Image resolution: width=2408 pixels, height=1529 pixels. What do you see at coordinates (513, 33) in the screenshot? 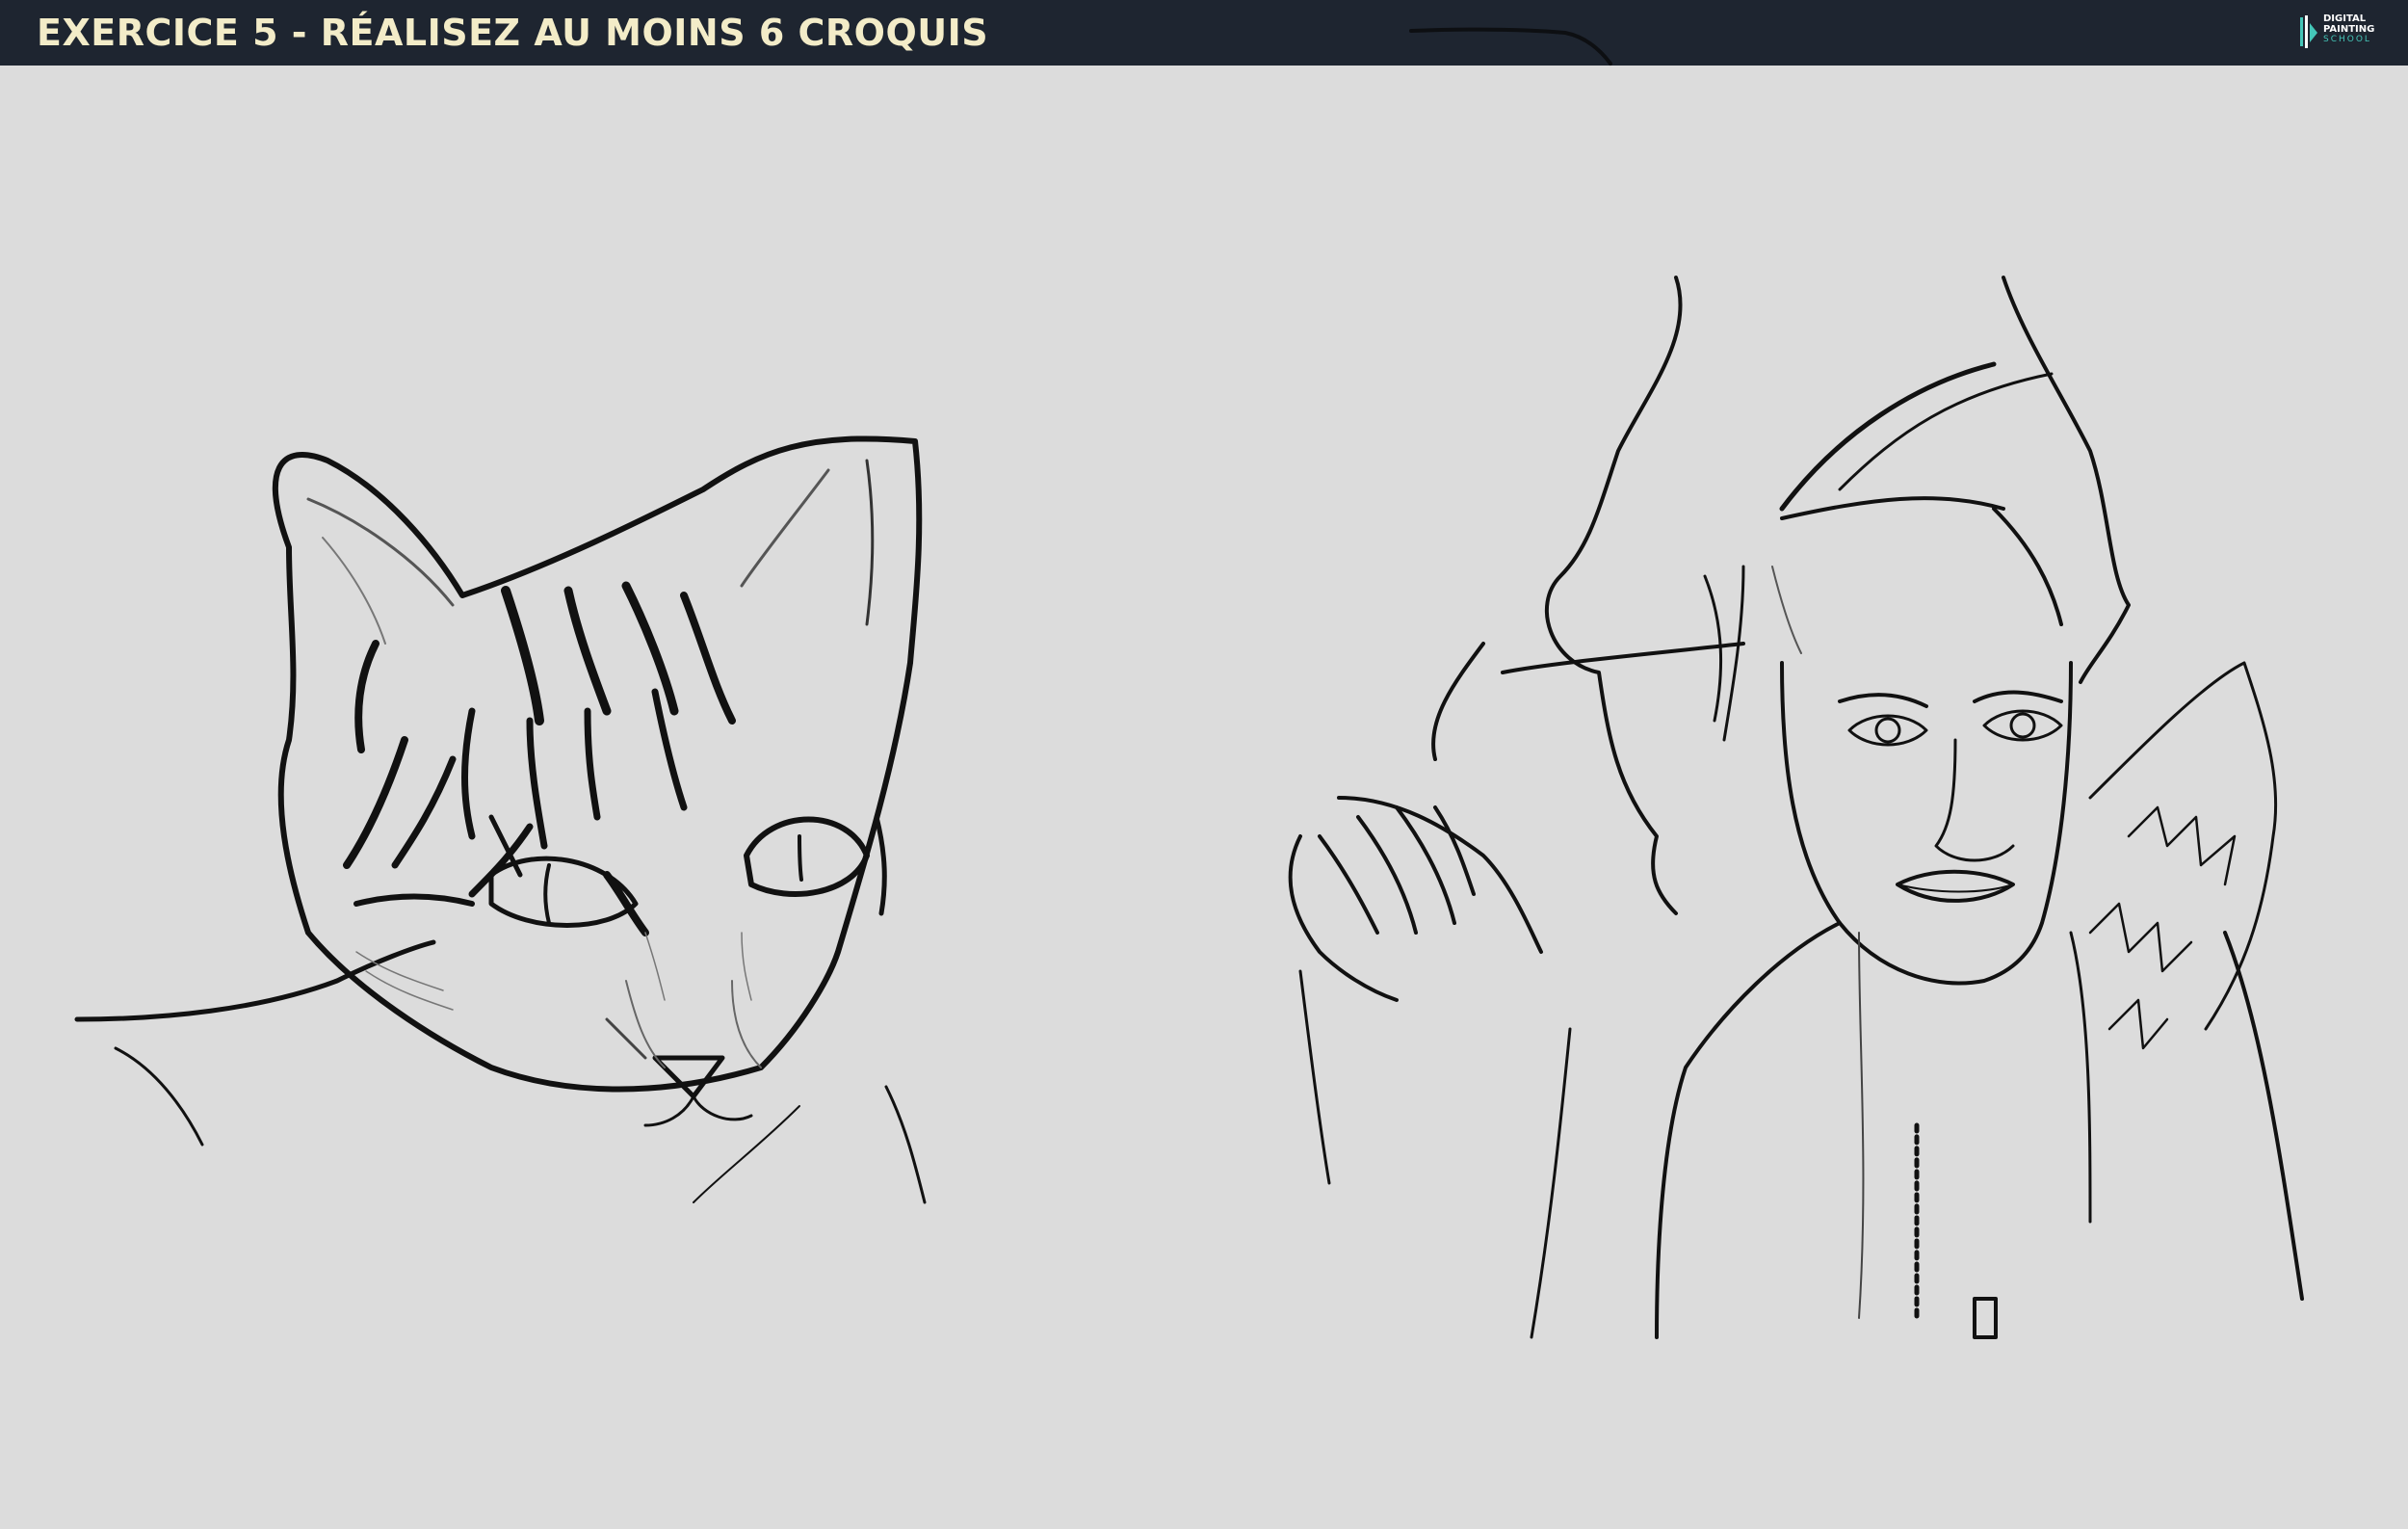
I see `page-title: EXERCICE 5 - RÉALISEZ AU MOINS 6 CROQUIS` at bounding box center [513, 33].